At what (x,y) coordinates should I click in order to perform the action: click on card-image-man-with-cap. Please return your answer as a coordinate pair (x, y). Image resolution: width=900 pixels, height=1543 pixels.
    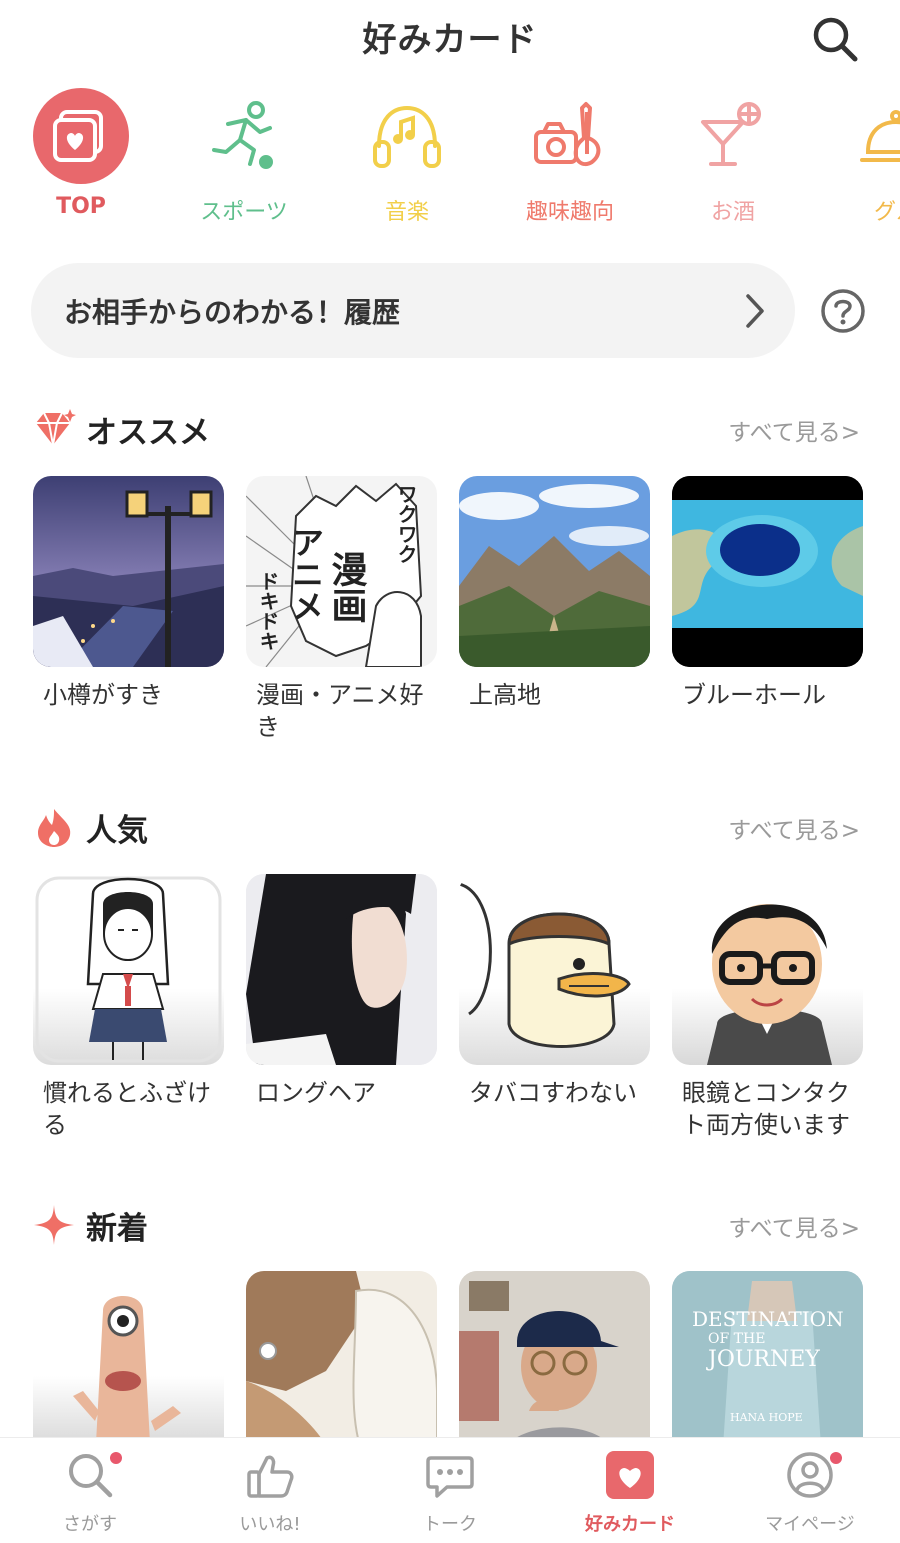
    Looking at the image, I should click on (554, 1366).